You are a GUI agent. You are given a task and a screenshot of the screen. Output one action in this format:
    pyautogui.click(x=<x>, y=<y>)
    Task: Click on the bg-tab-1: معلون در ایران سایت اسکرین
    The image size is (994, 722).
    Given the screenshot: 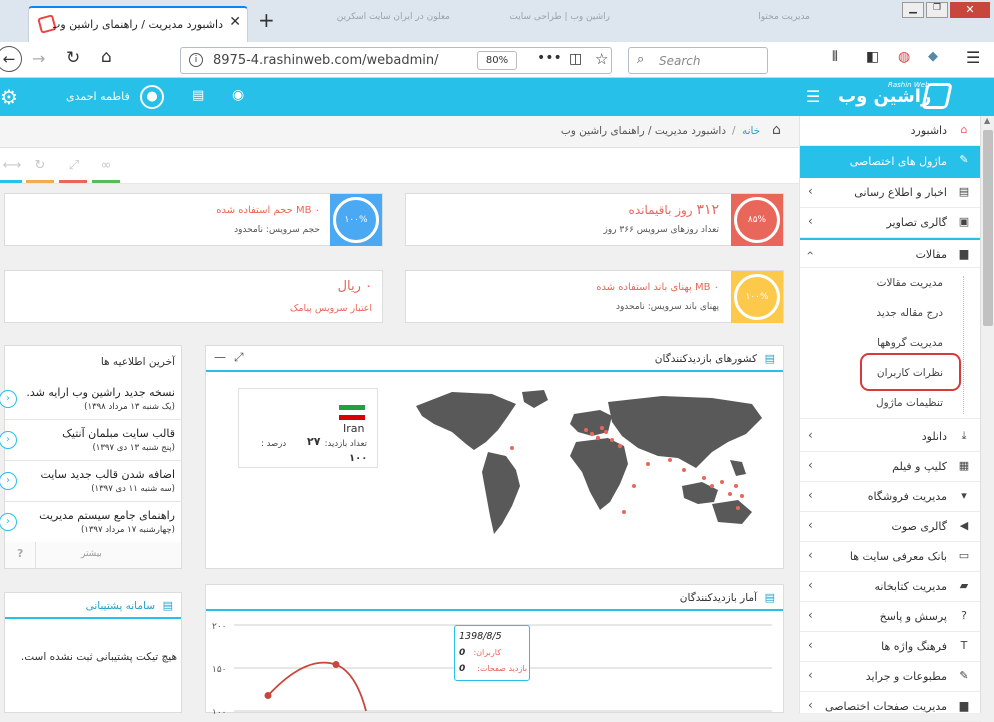 What is the action you would take?
    pyautogui.click(x=375, y=17)
    